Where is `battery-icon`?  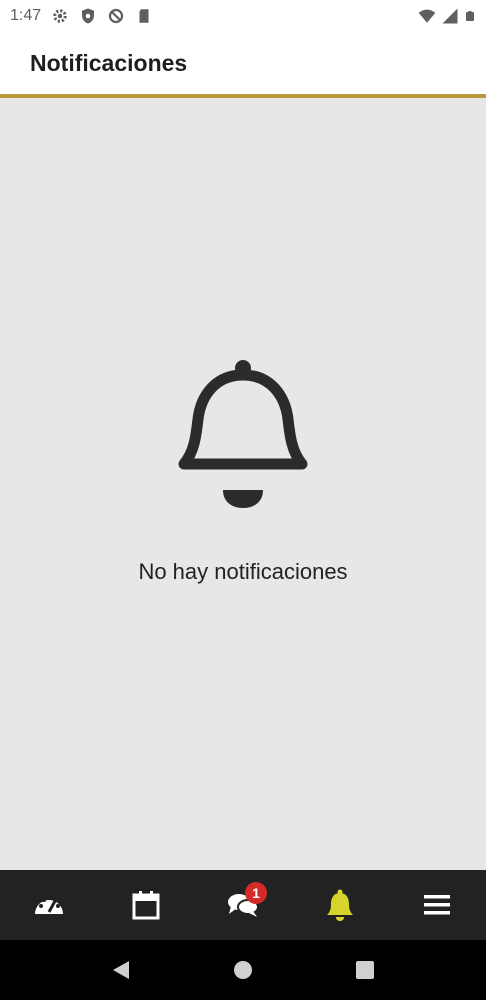 battery-icon is located at coordinates (470, 16).